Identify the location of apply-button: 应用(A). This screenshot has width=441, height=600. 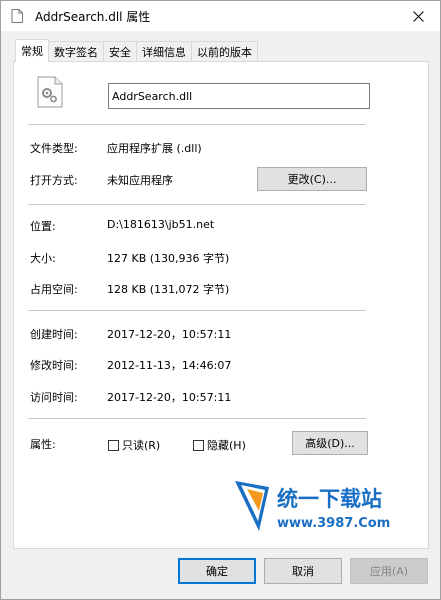
(389, 571).